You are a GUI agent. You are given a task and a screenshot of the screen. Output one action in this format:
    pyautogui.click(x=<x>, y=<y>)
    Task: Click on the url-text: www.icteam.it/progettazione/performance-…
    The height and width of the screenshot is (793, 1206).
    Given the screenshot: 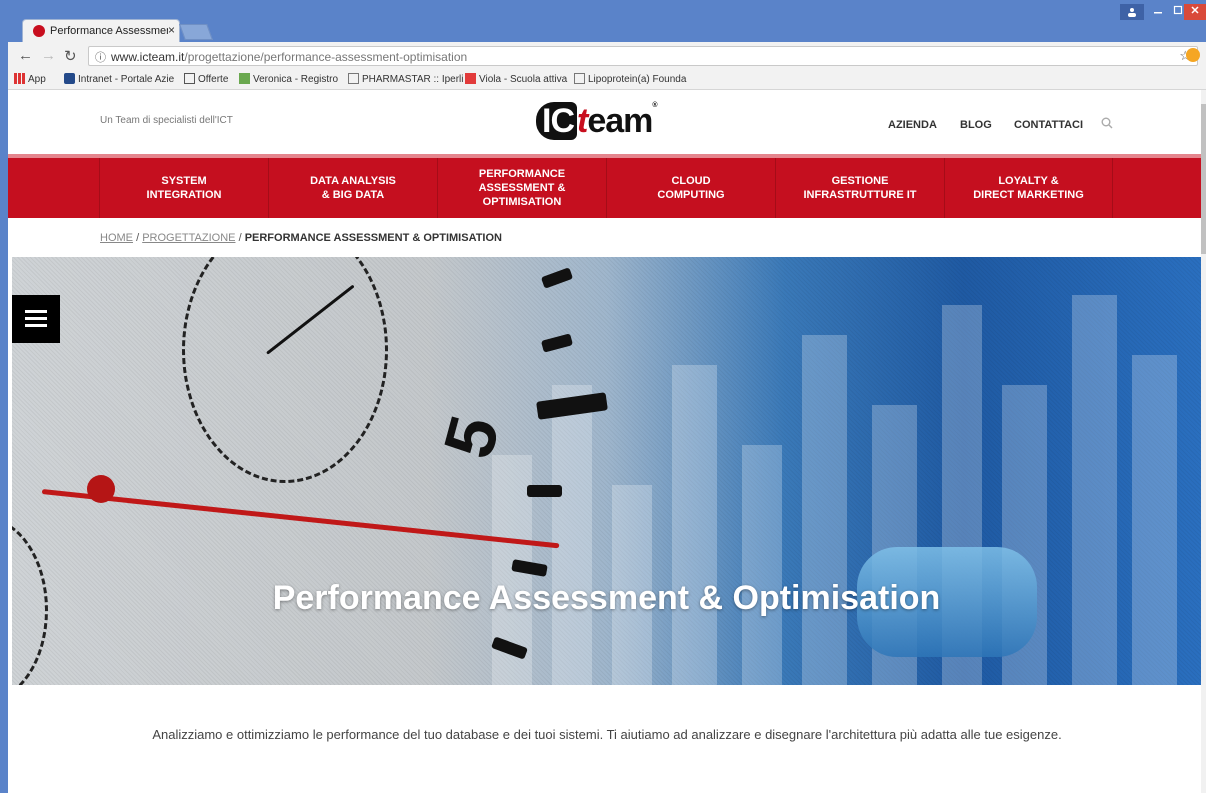 What is the action you would take?
    pyautogui.click(x=289, y=57)
    